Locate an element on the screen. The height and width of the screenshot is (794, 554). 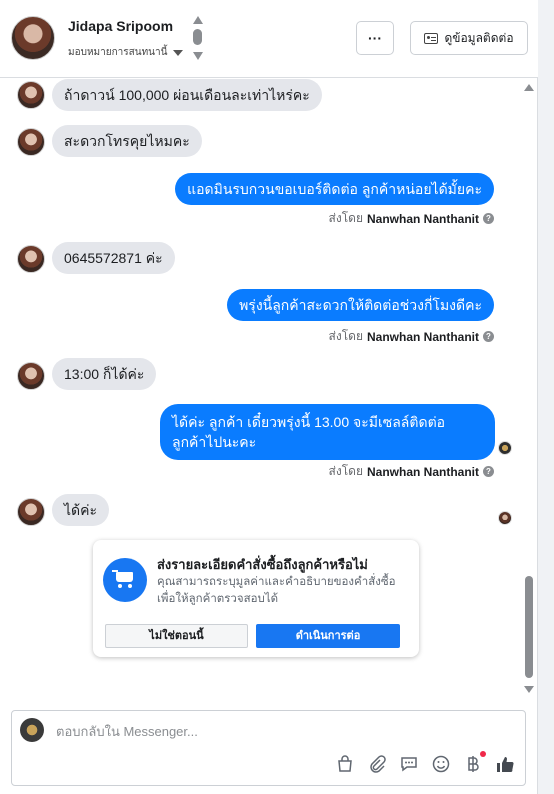
composer-toolbar is located at coordinates (425, 764).